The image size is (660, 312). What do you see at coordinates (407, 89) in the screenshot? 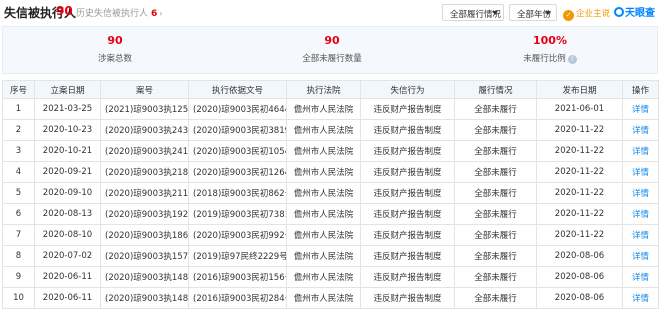
I see `column-header-dishonest-behavior: 失信行为` at bounding box center [407, 89].